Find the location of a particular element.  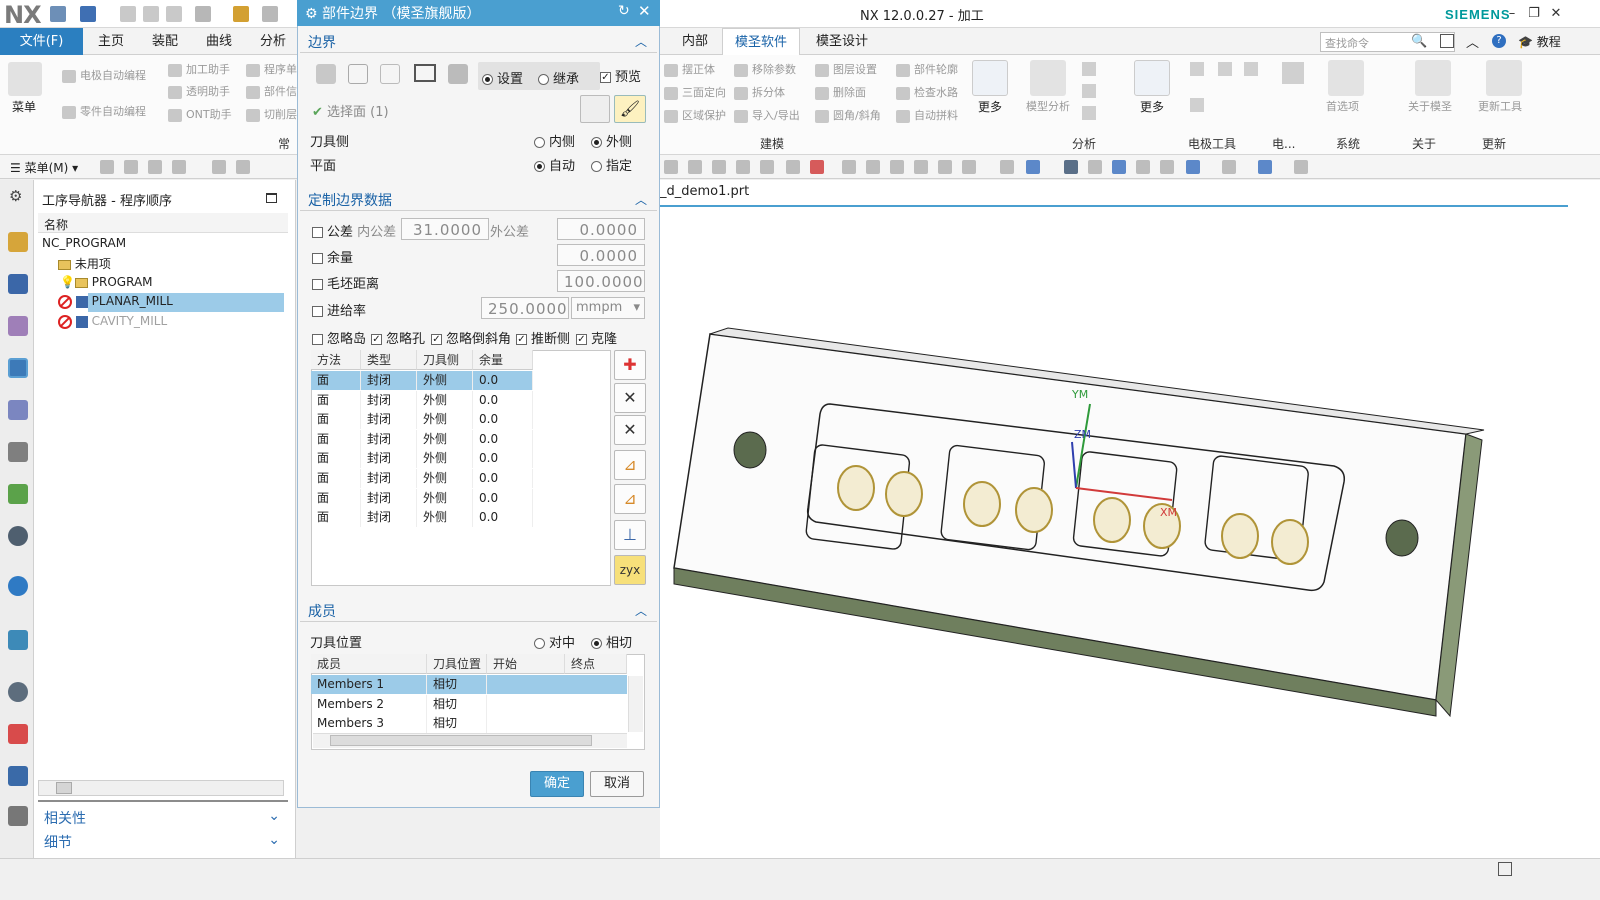

plane-specify-radio: 指定 is located at coordinates (611, 164).